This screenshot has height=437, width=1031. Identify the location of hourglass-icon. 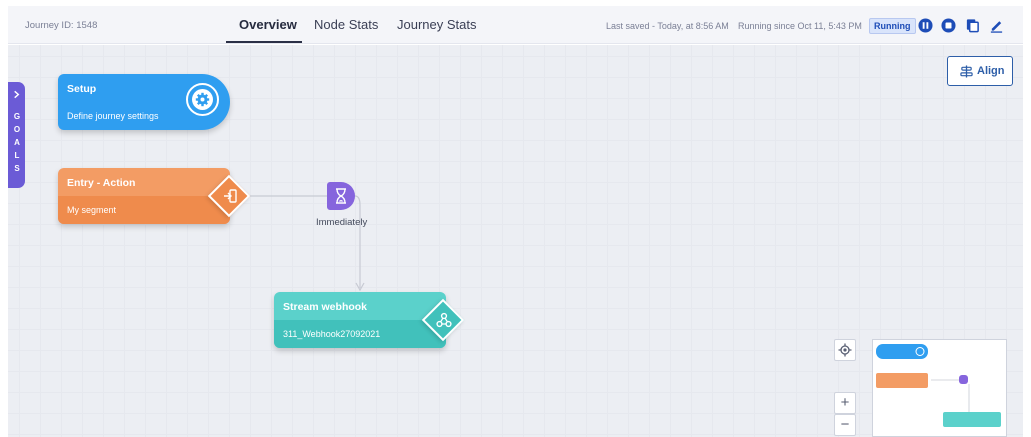
(341, 196).